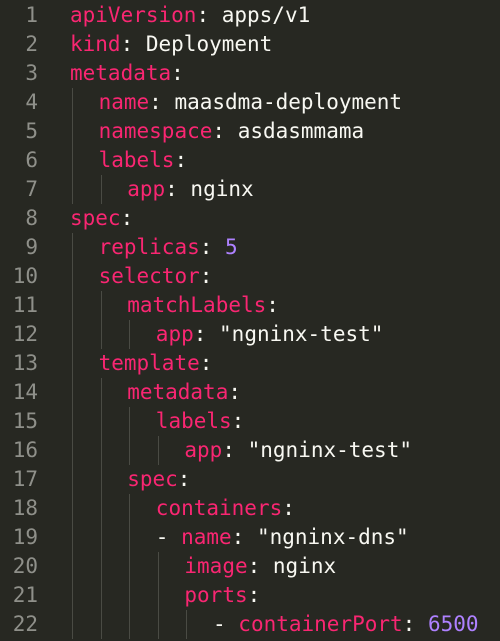 The height and width of the screenshot is (641, 500). I want to click on code-content: metadata:, so click(184, 392).